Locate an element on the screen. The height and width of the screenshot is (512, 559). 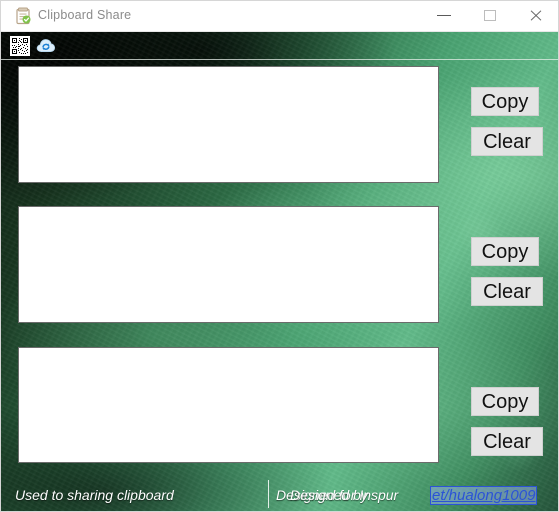
title-bar: Clipboard Share is located at coordinates (279, 16).